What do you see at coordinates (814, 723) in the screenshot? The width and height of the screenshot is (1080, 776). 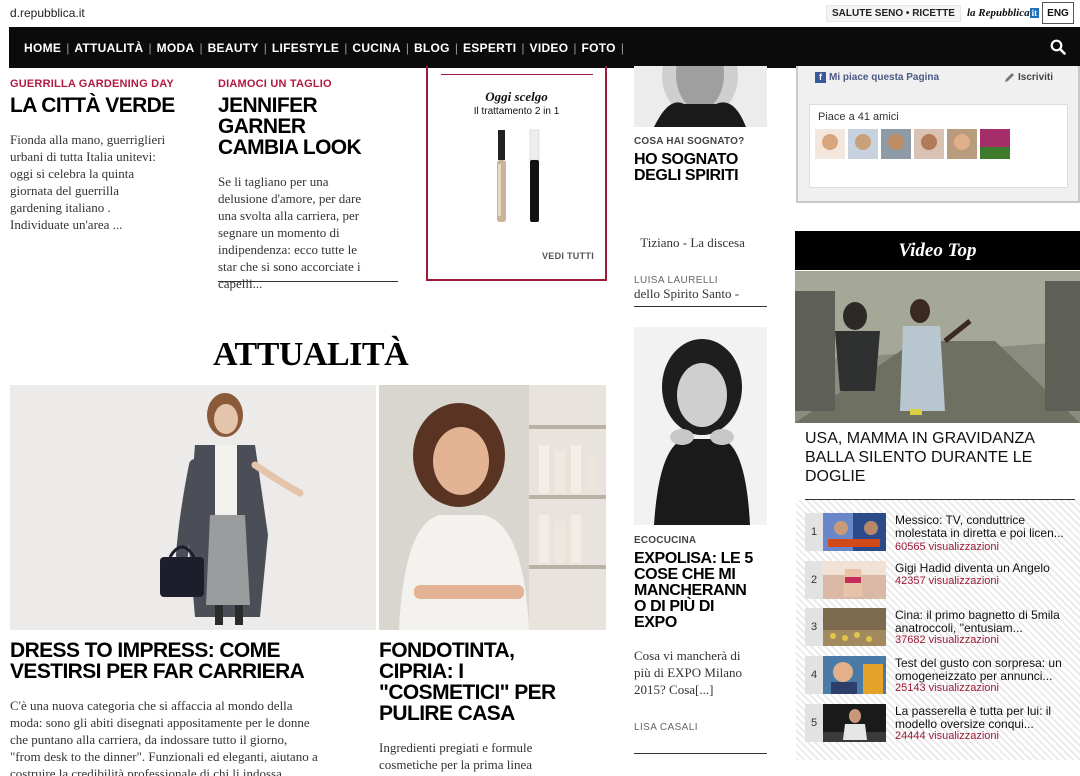 I see `video-rank: 5` at bounding box center [814, 723].